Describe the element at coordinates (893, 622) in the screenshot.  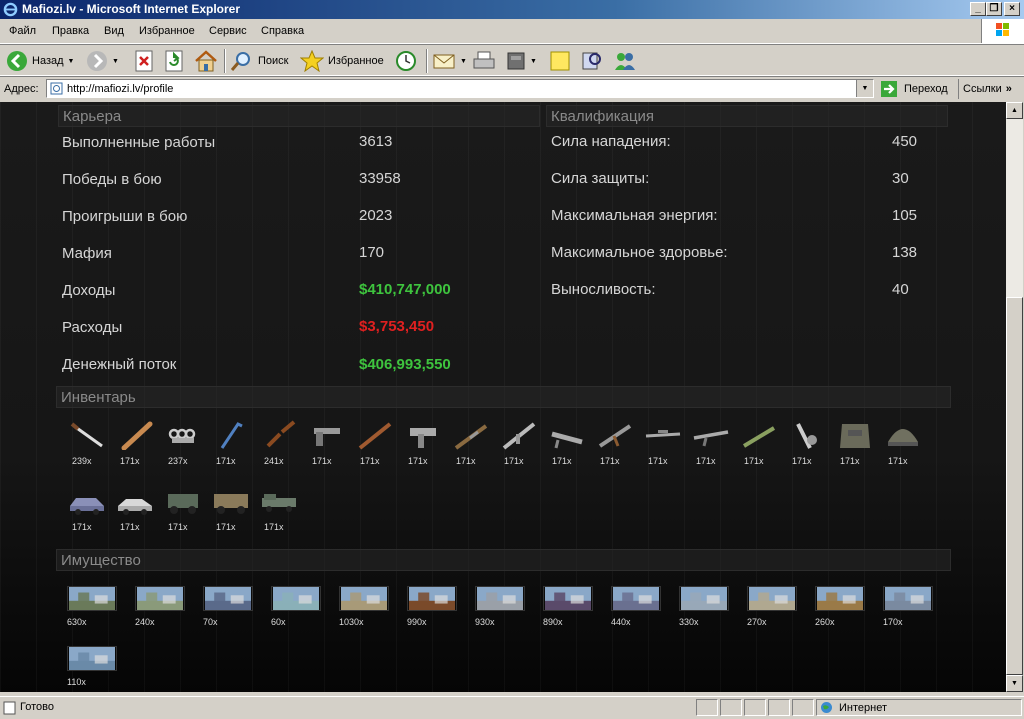
I see `property-count: 170x` at that location.